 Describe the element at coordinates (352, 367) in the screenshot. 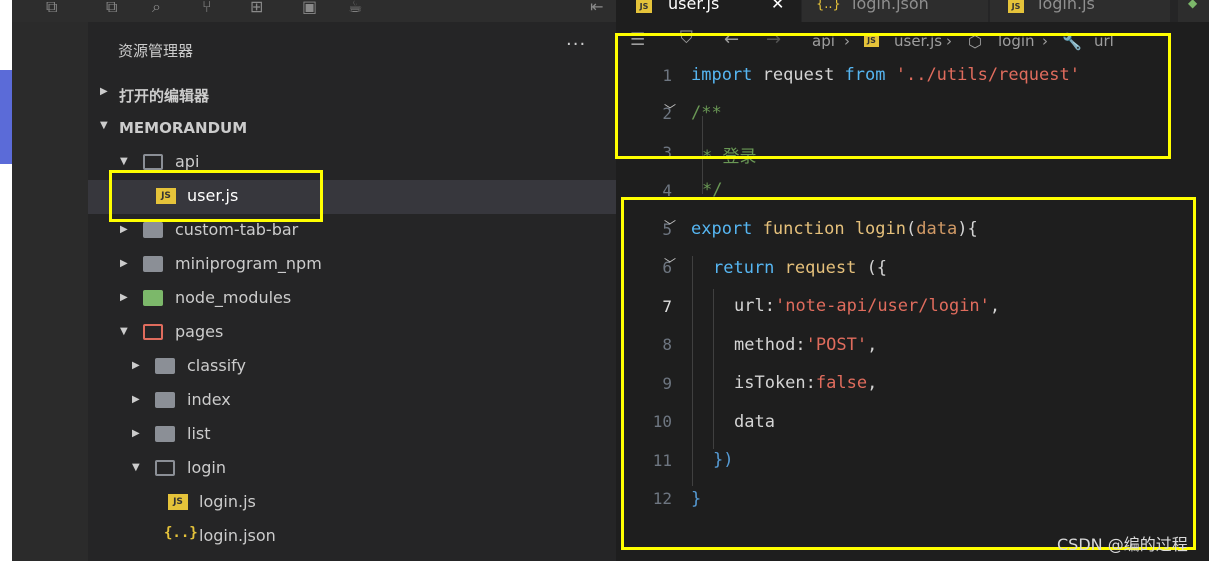

I see `tree-item-classify: ▶ classify` at that location.